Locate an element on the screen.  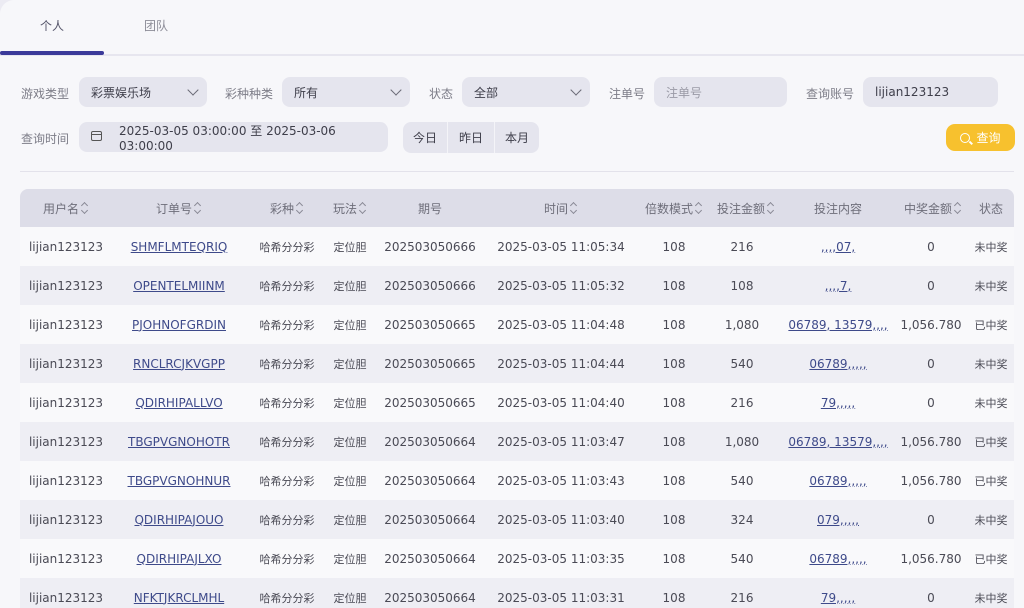
cell-time: 2025-03-05 11:04:48 is located at coordinates (561, 324).